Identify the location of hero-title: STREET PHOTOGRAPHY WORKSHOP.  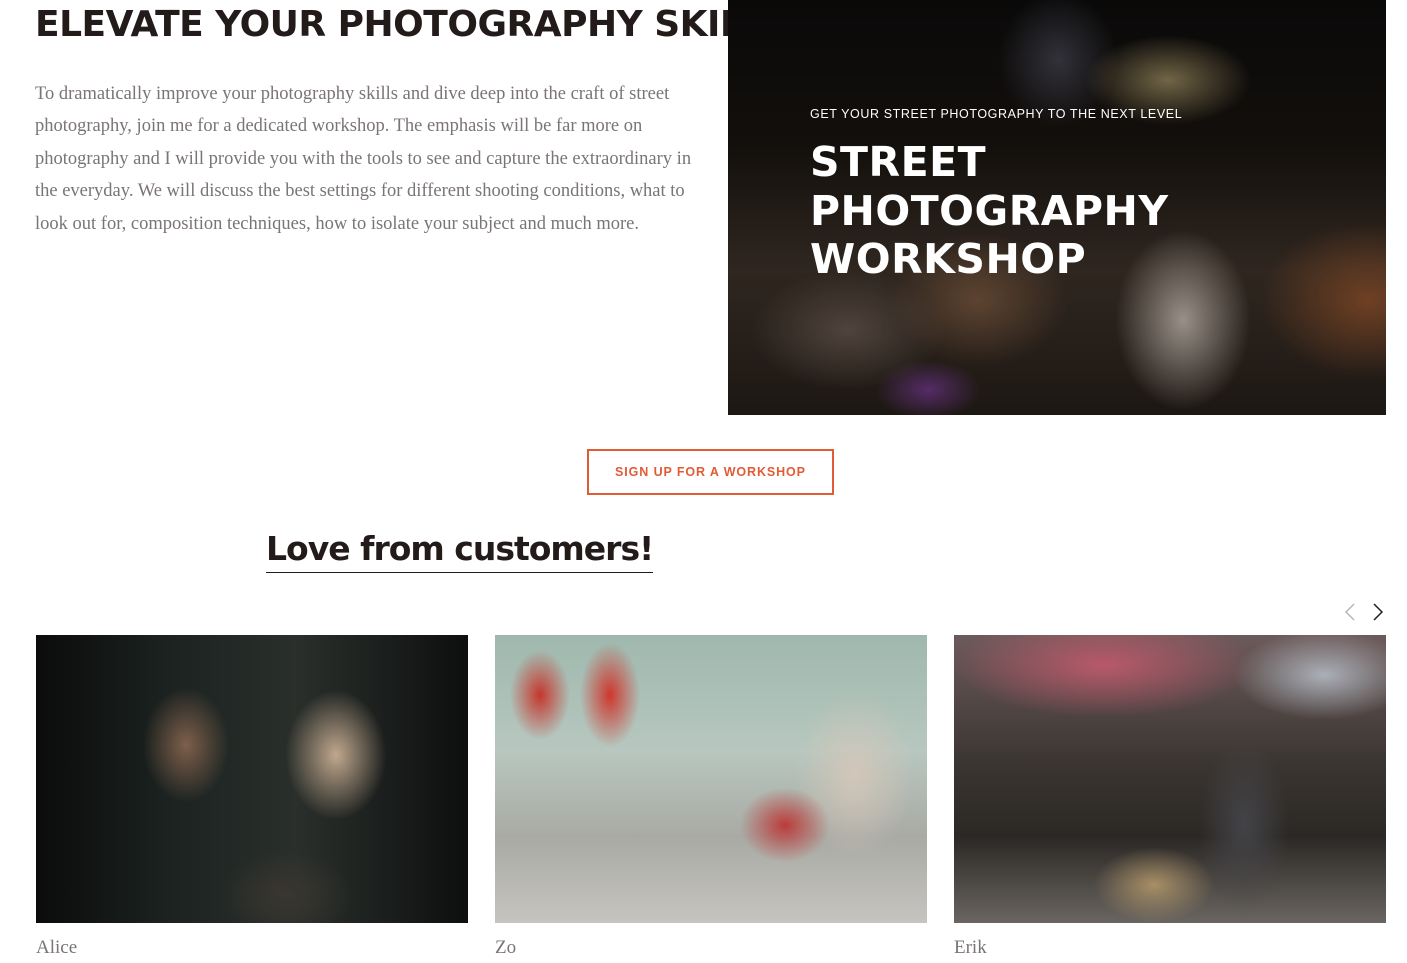
(989, 211).